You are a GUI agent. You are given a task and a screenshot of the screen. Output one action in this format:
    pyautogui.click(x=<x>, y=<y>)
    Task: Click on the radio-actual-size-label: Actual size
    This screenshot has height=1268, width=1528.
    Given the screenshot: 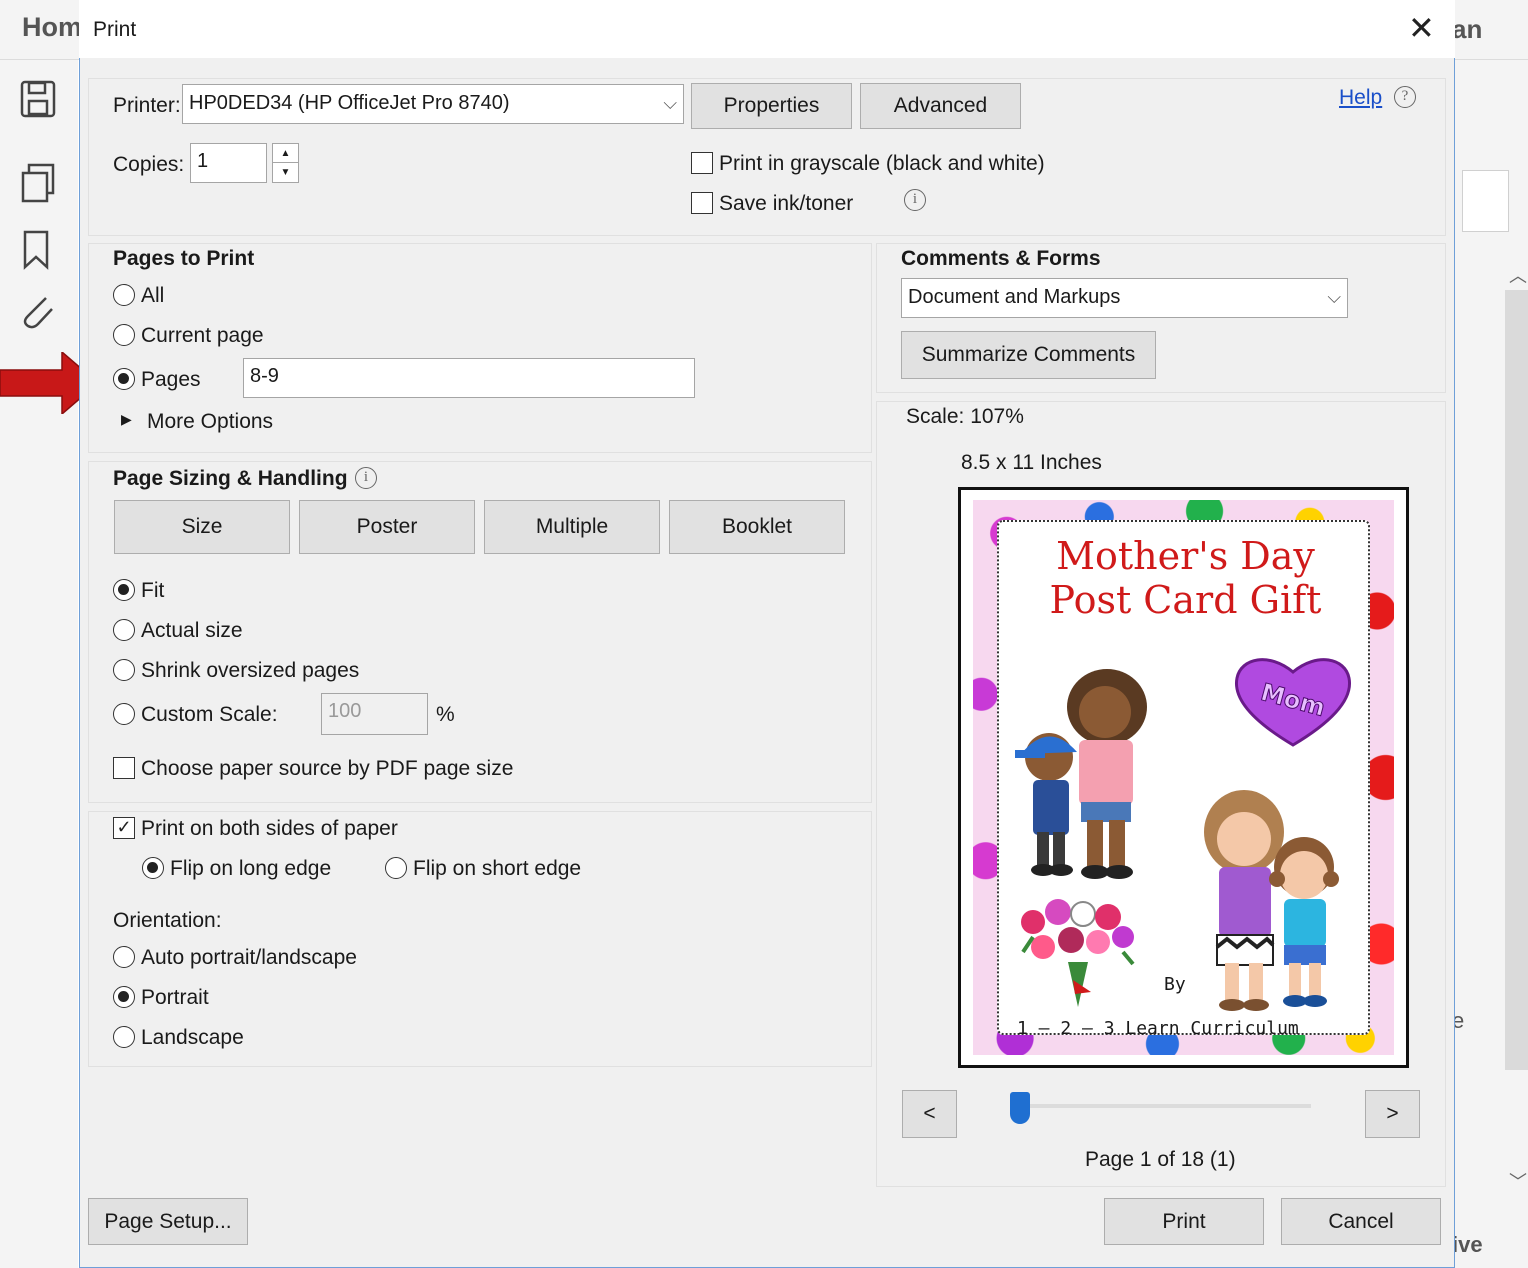 What is the action you would take?
    pyautogui.click(x=192, y=630)
    